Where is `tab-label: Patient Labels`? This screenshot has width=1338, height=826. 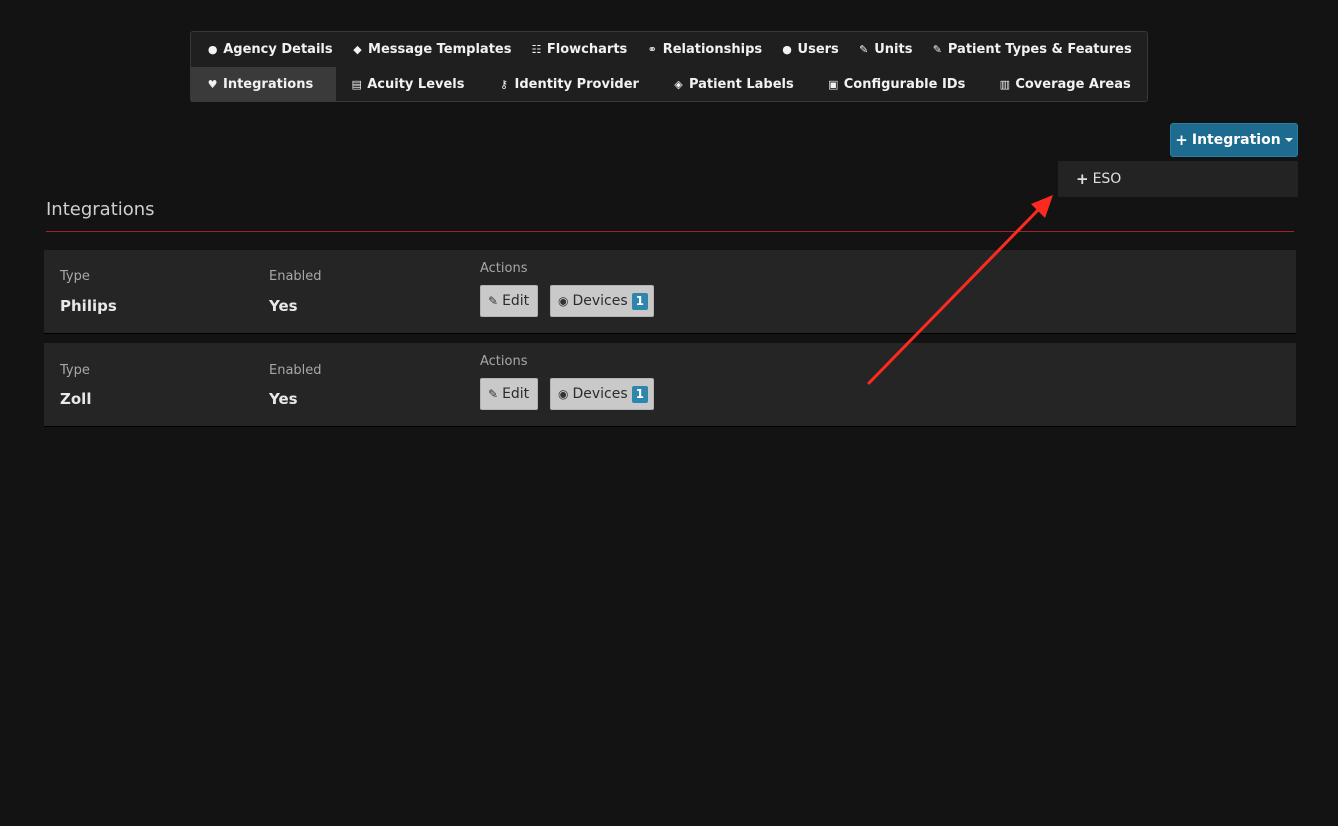
tab-label: Patient Labels is located at coordinates (741, 84).